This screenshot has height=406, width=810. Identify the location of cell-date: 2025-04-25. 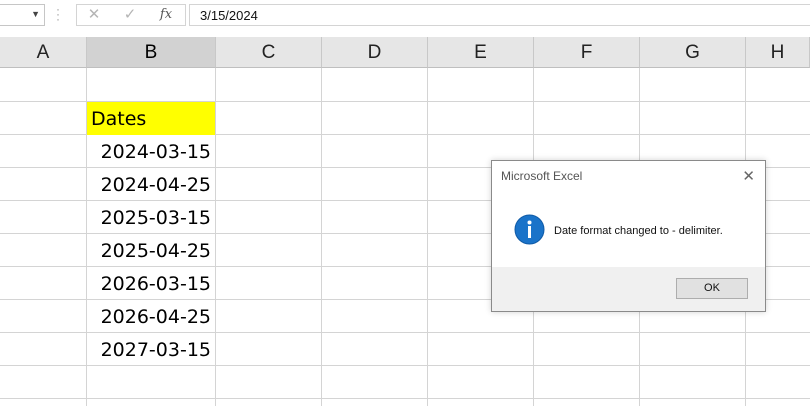
(151, 250).